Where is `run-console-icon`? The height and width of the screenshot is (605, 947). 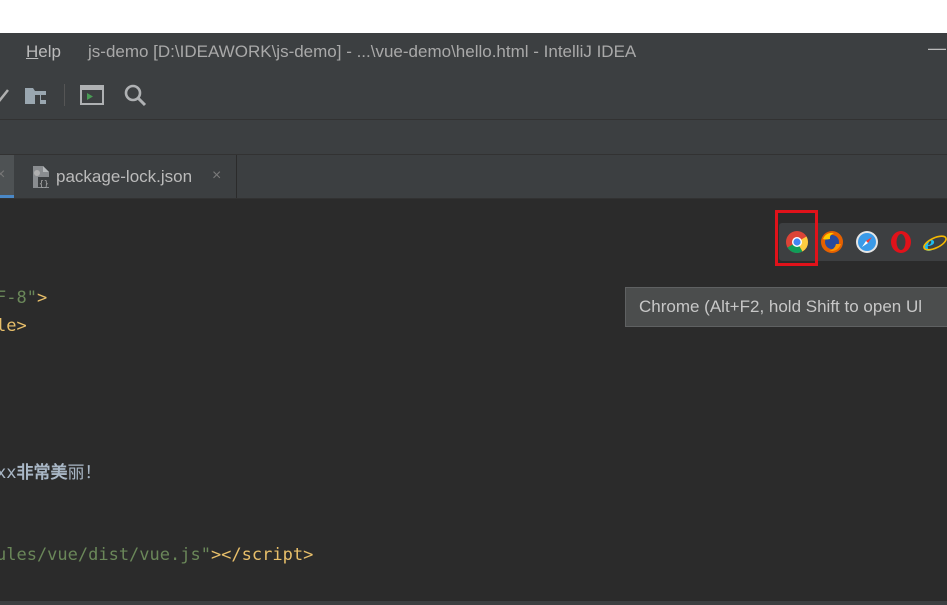 run-console-icon is located at coordinates (92, 95).